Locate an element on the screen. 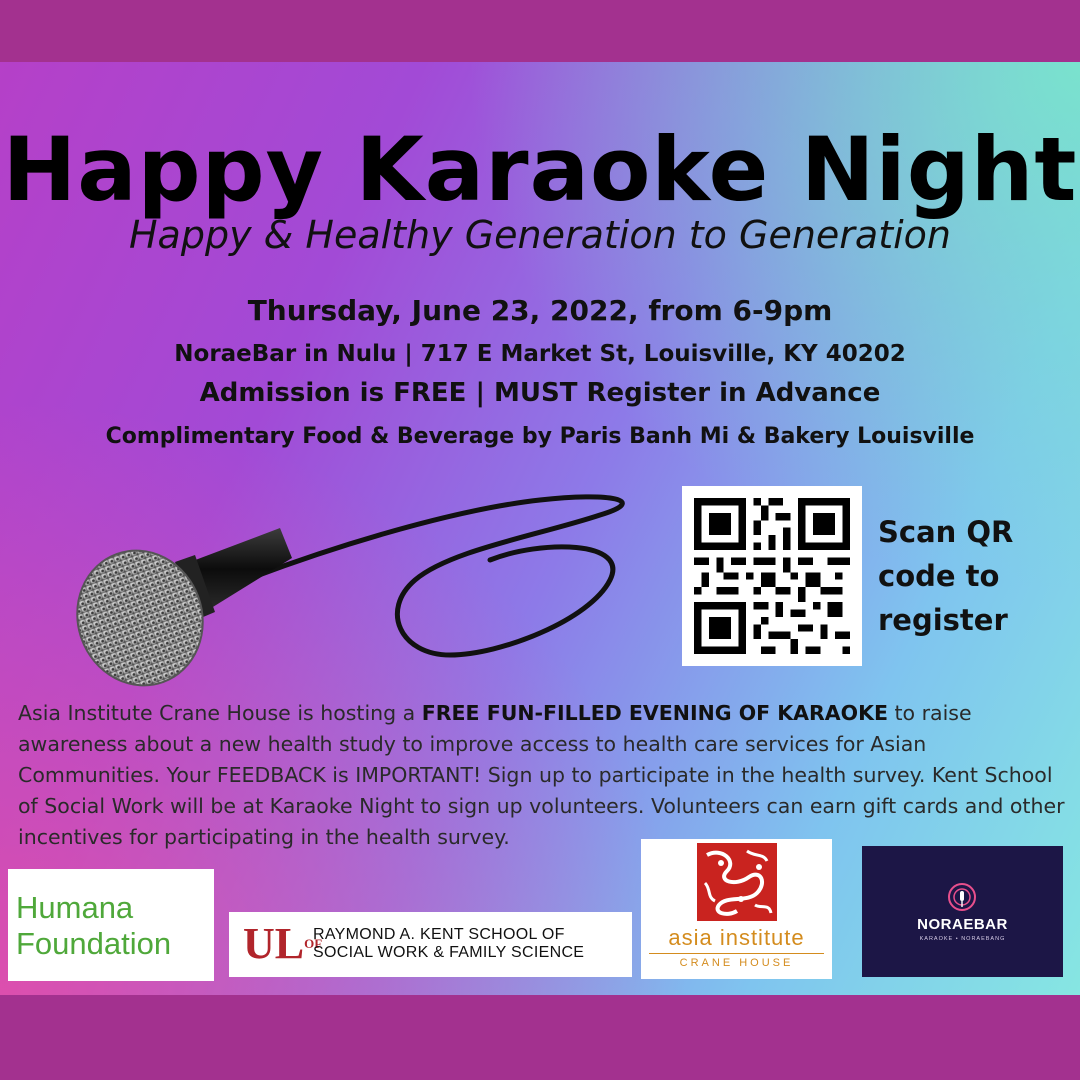 Image resolution: width=1080 pixels, height=1080 pixels. bottom-band is located at coordinates (540, 1037).